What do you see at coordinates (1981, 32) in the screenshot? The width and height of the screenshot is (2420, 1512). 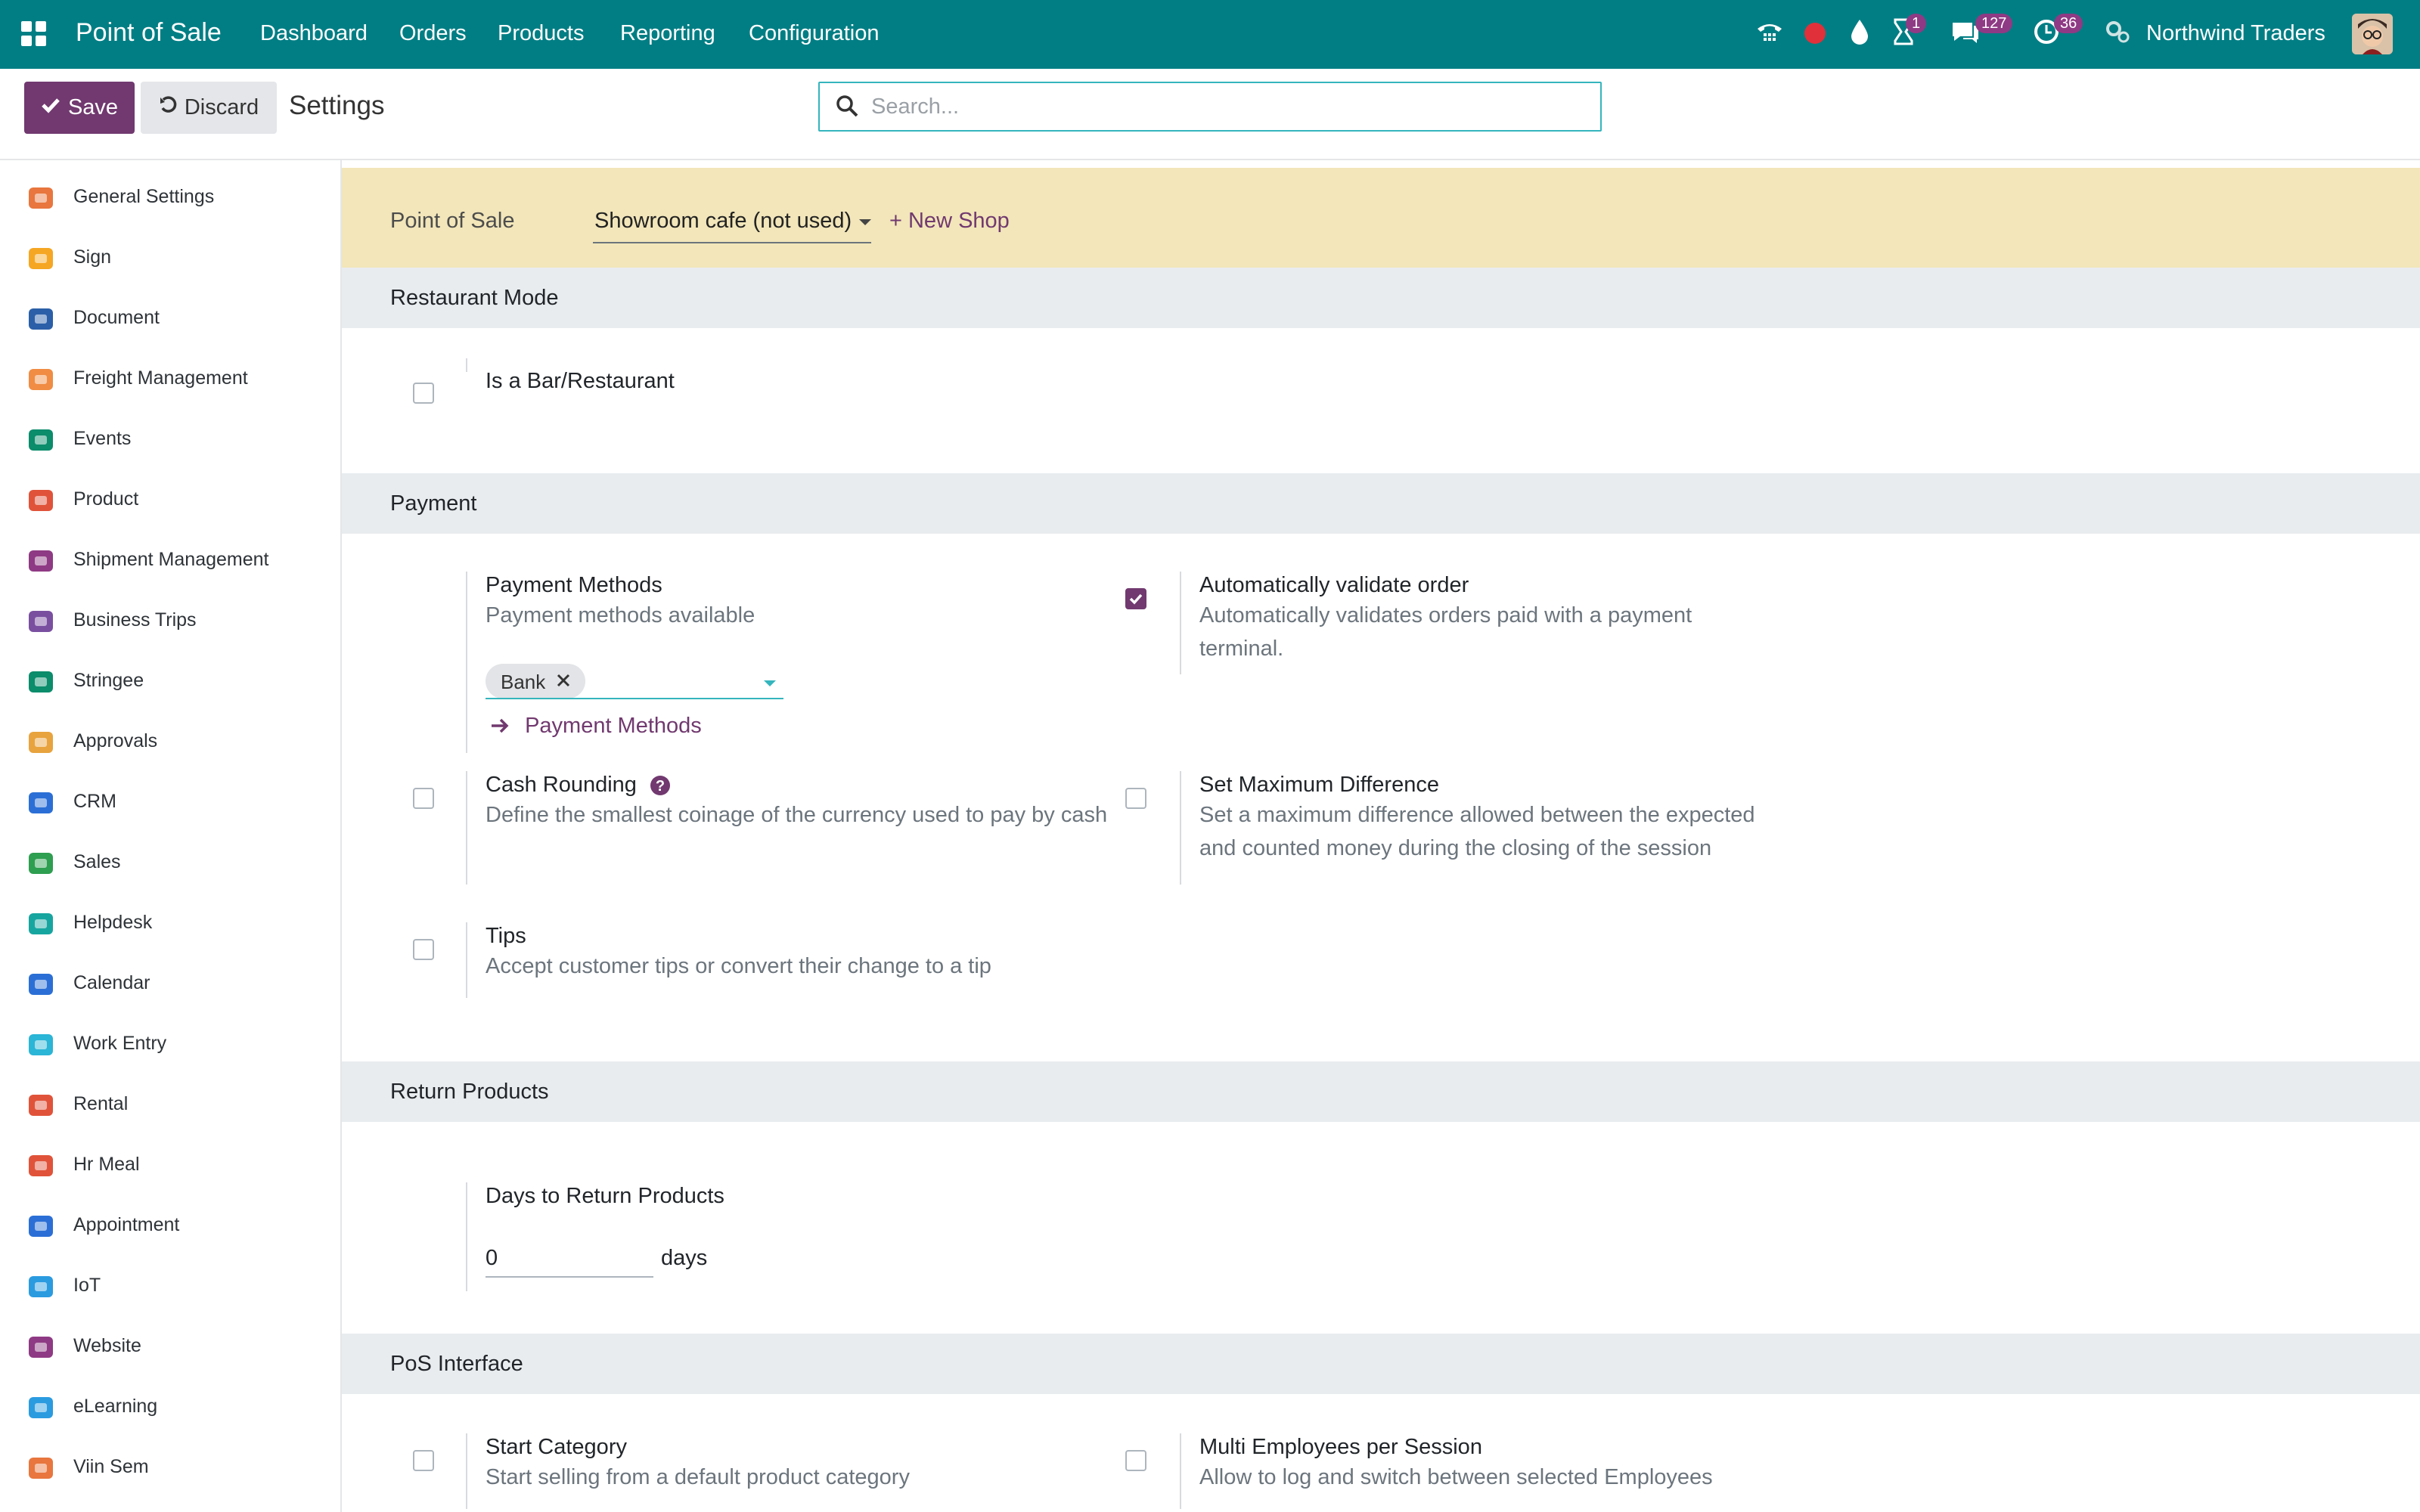 I see `chat-icon: 127` at bounding box center [1981, 32].